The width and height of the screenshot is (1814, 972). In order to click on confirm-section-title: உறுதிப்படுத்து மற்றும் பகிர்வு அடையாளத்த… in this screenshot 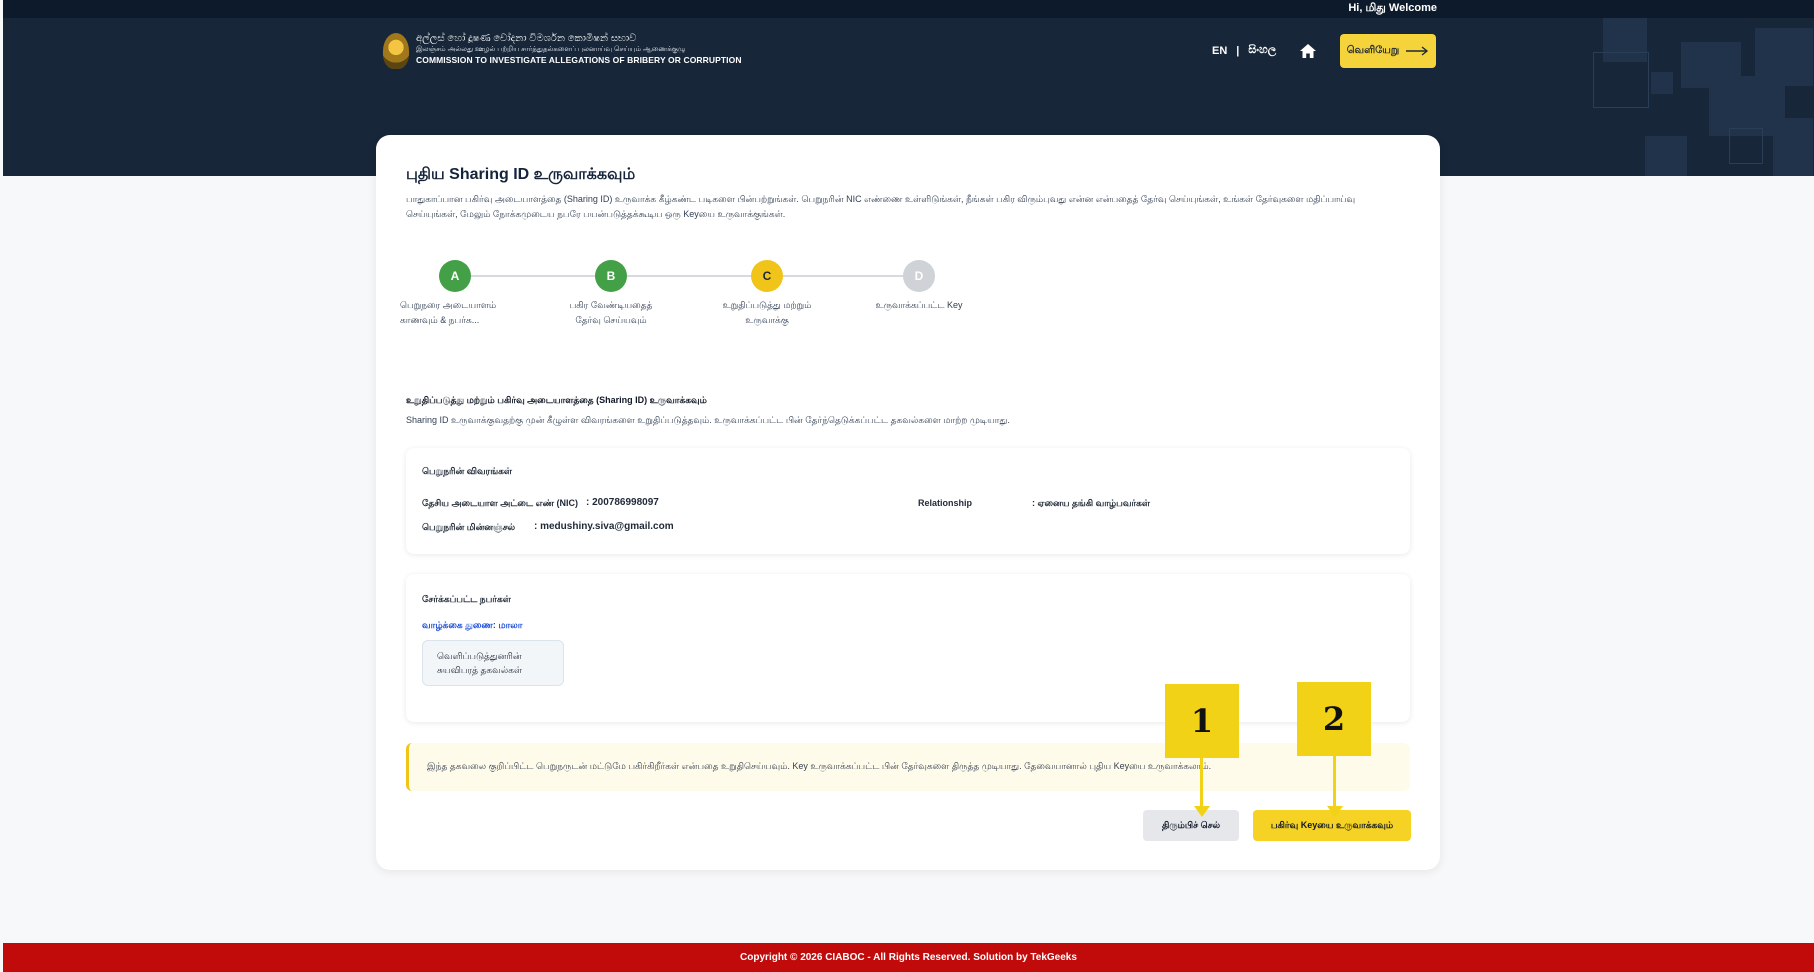, I will do `click(556, 400)`.